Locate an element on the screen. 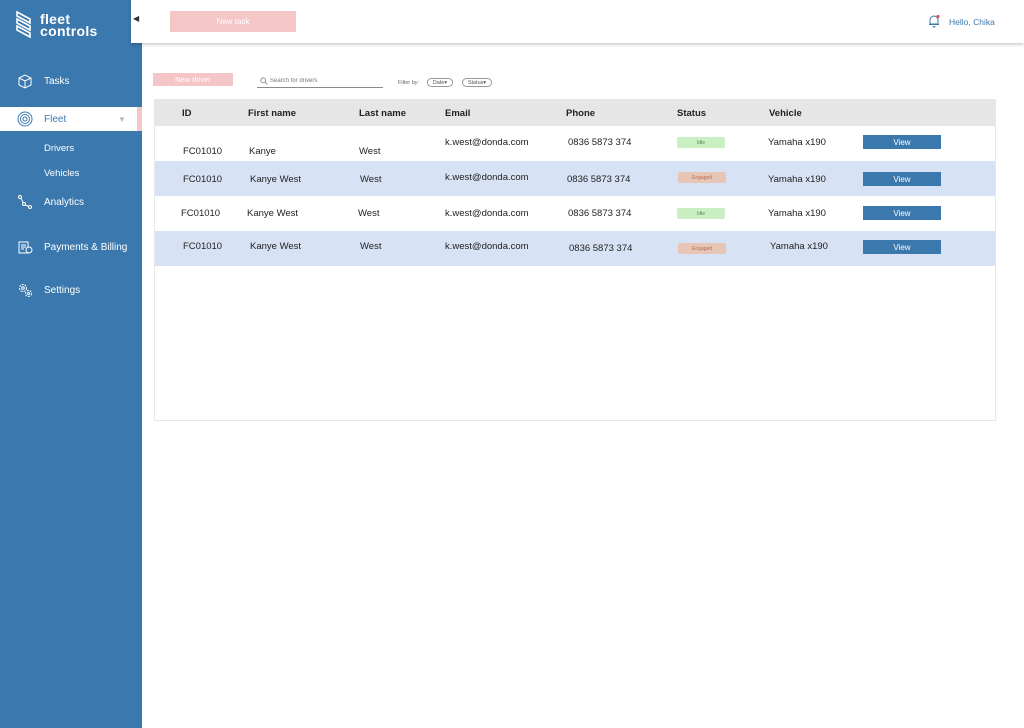 Image resolution: width=1024 pixels, height=728 pixels. cell-first-name: Kanye is located at coordinates (262, 151).